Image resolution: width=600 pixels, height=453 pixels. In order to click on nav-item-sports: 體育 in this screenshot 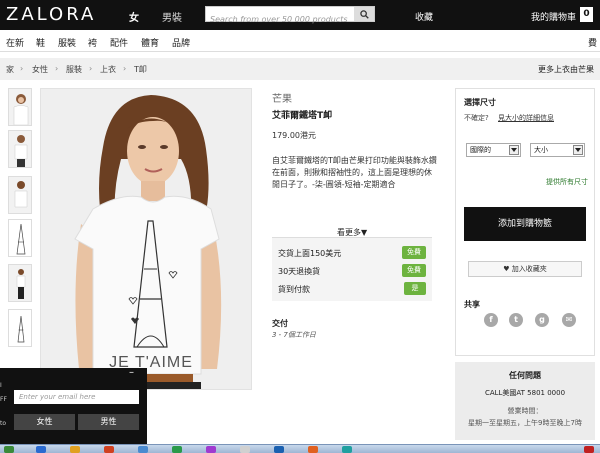, I will do `click(150, 42)`.